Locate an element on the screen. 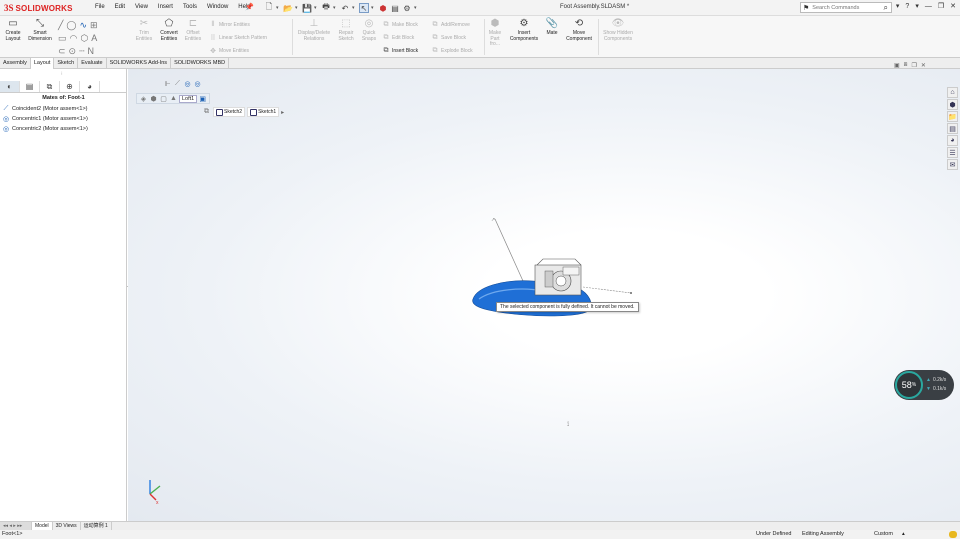  smart-dimension-button: ⤡ Smart Dimension is located at coordinates (40, 30).